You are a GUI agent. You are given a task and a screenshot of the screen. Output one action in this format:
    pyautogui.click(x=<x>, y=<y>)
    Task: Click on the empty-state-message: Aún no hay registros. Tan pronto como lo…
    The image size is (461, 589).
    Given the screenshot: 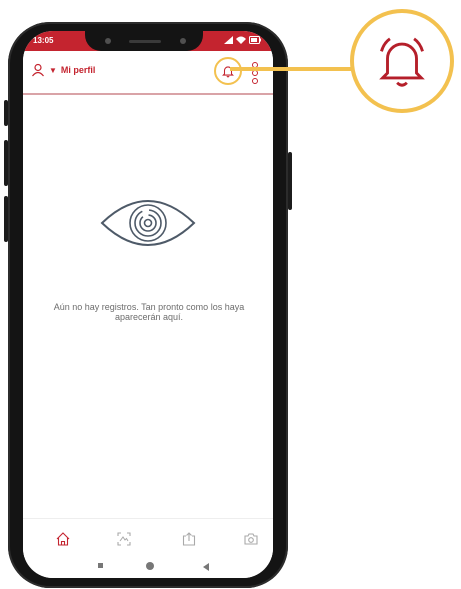 What is the action you would take?
    pyautogui.click(x=149, y=312)
    